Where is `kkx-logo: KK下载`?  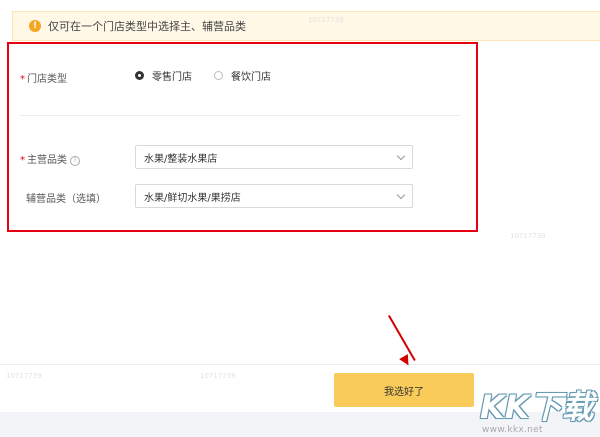
kkx-logo: KK下载 is located at coordinates (537, 405).